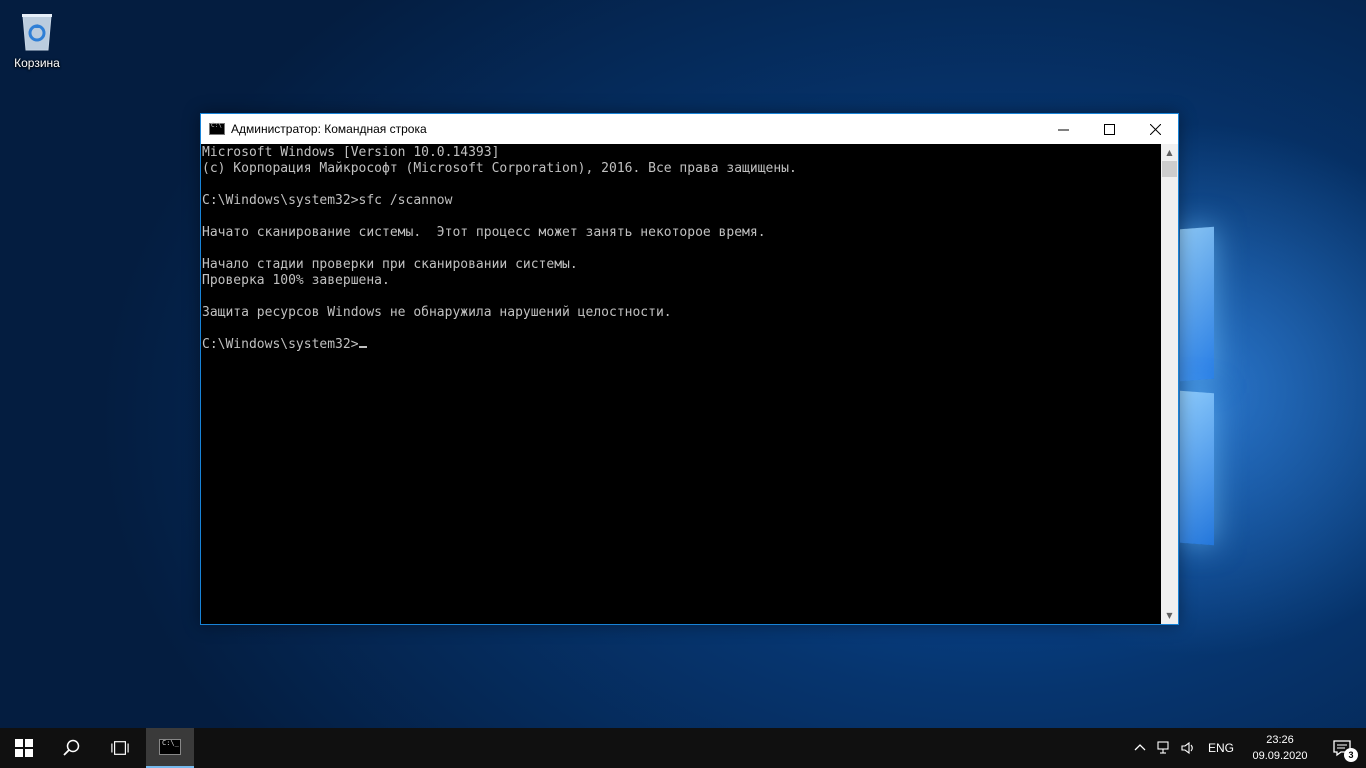 This screenshot has height=768, width=1366. What do you see at coordinates (329, 129) in the screenshot?
I see `window-title: Администратор: Командная строка` at bounding box center [329, 129].